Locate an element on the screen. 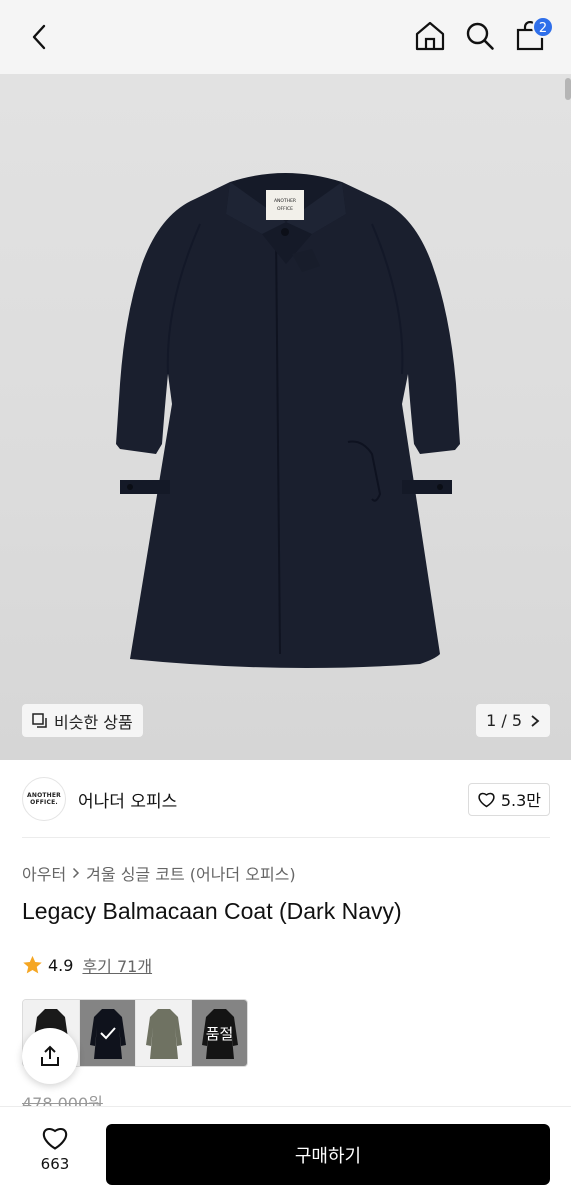 The height and width of the screenshot is (1200, 571). swatch-charcoal: 품절 is located at coordinates (219, 1033).